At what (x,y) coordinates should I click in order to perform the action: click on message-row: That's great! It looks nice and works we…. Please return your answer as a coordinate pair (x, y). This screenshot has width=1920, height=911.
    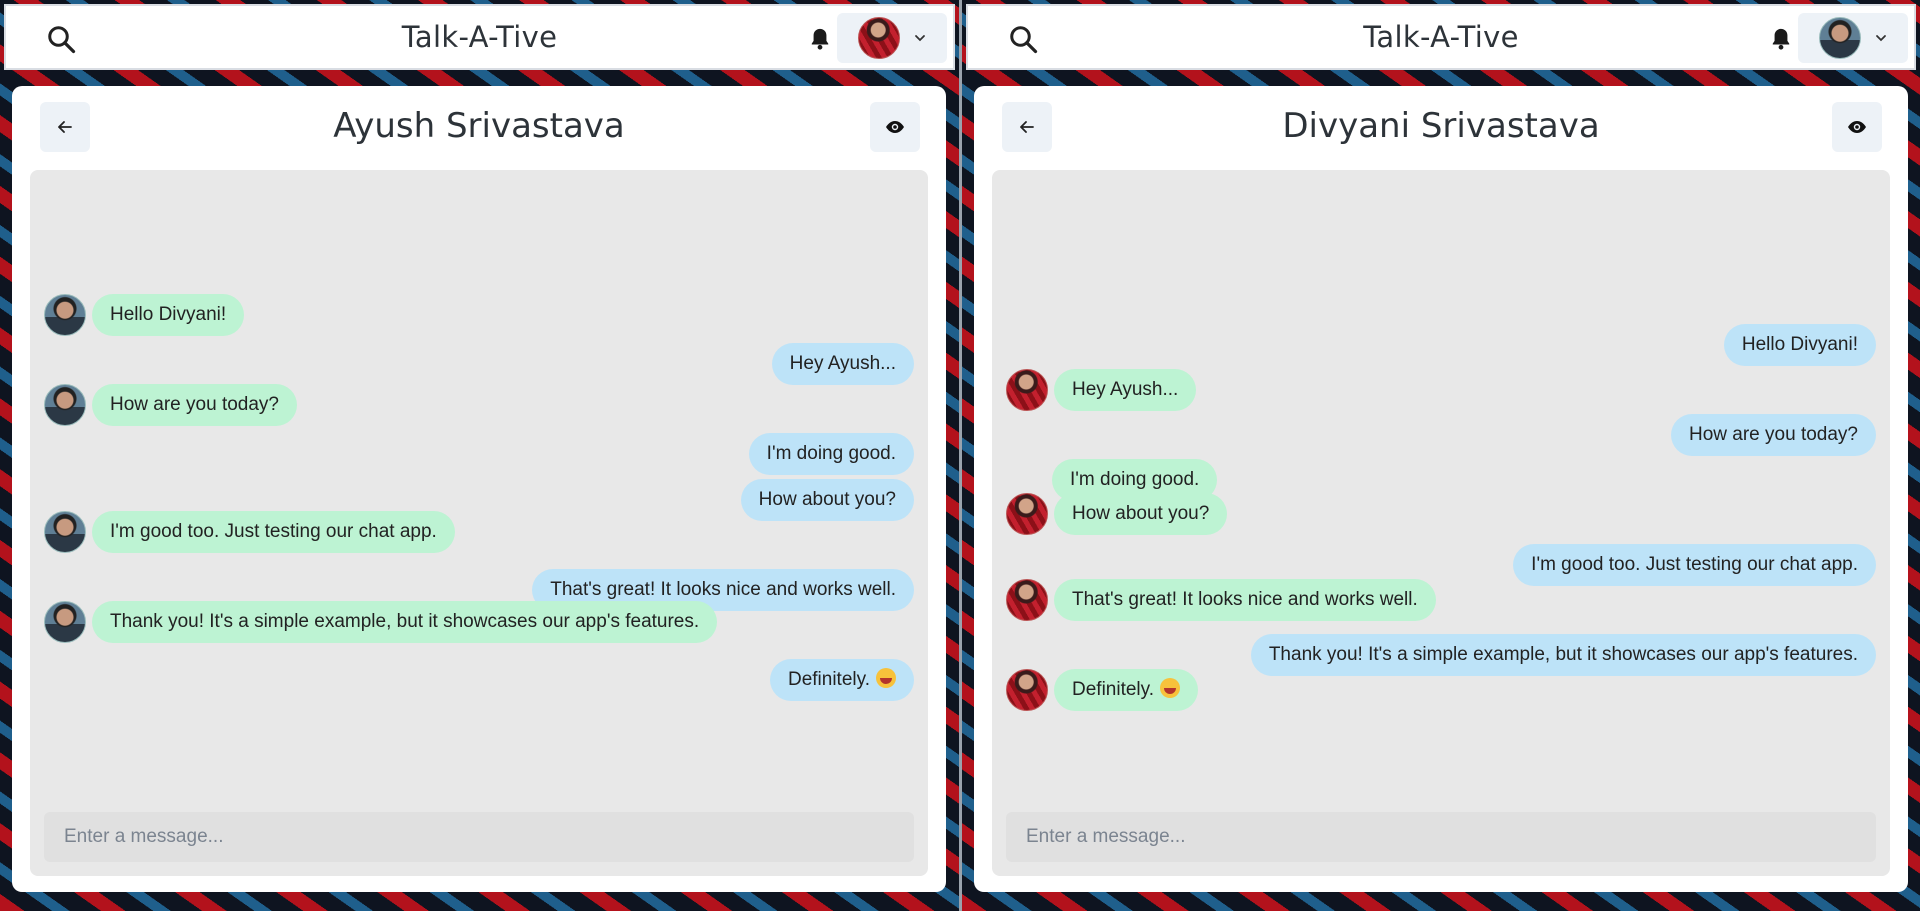
    Looking at the image, I should click on (1221, 600).